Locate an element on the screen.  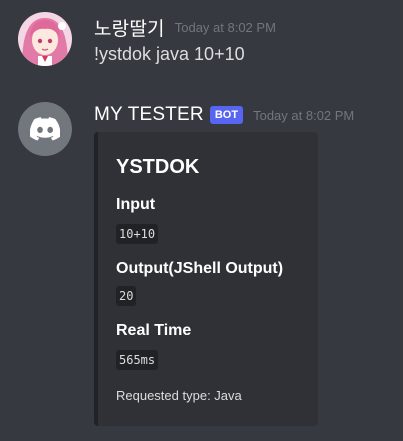
discord-logo-icon is located at coordinates (45, 129).